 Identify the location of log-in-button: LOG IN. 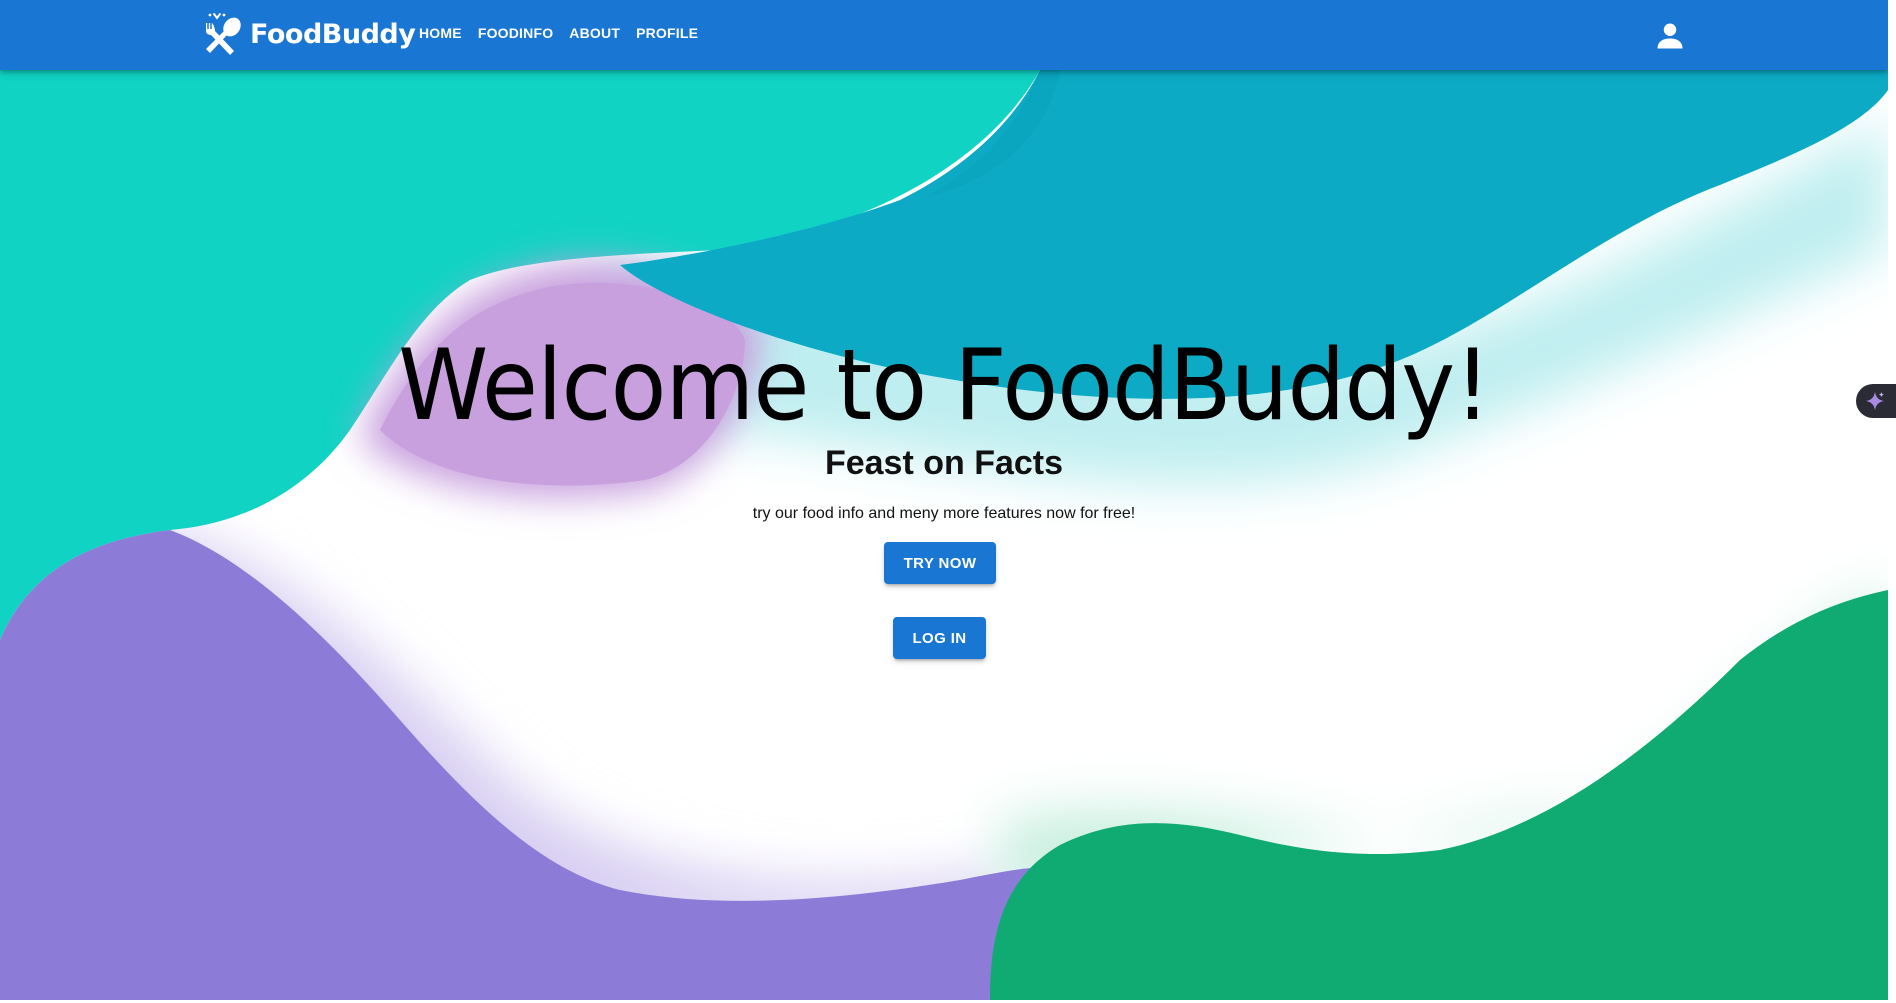
(939, 638).